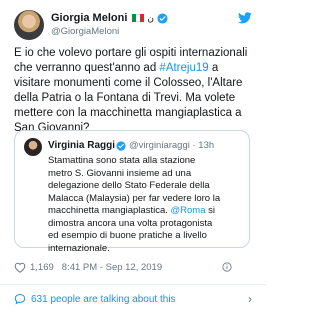  Describe the element at coordinates (29, 25) in the screenshot. I see `author-avatar` at that location.